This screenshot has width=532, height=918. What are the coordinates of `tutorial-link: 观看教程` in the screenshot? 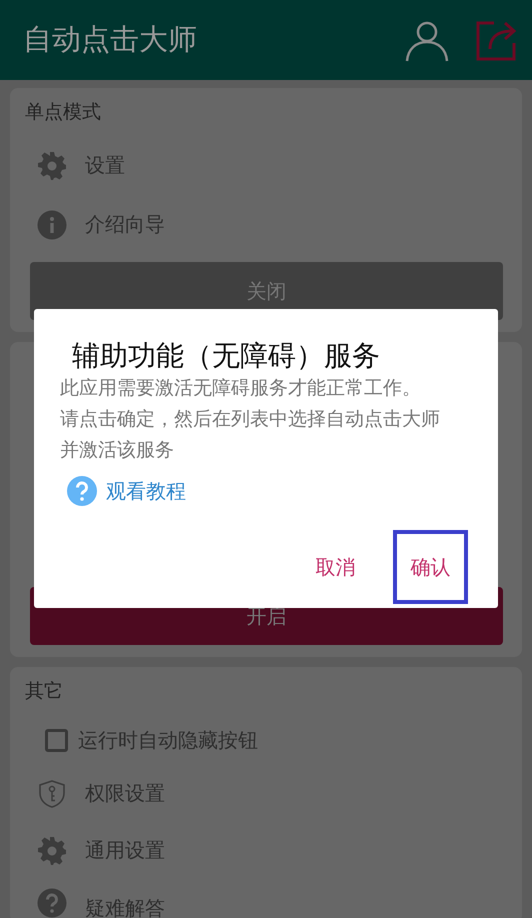 It's located at (146, 491).